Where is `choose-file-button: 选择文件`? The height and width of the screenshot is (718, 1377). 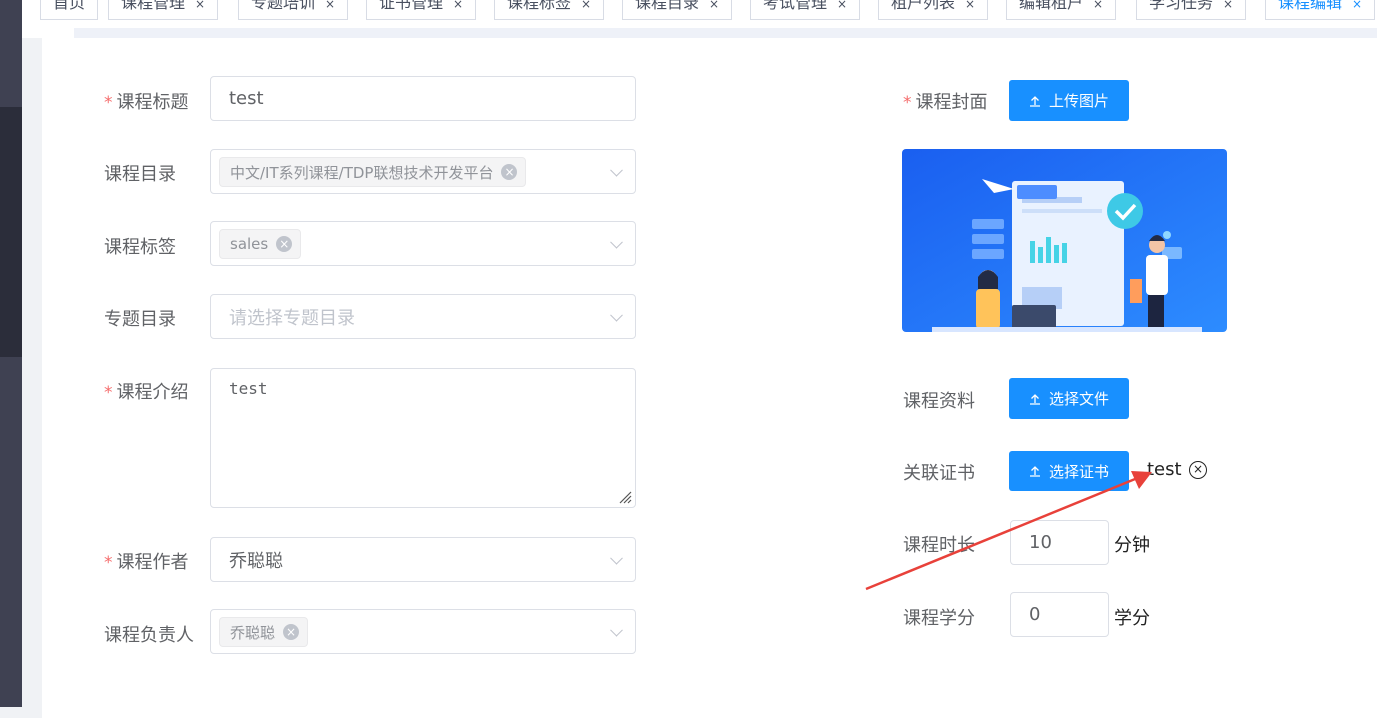
choose-file-button: 选择文件 is located at coordinates (1069, 398).